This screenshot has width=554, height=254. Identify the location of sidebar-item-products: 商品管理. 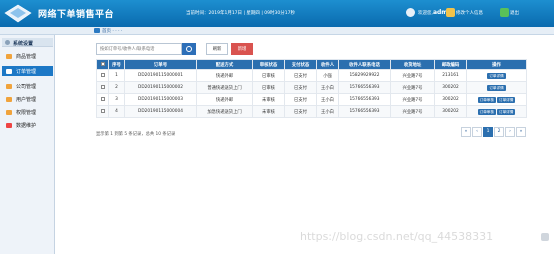
(27, 56).